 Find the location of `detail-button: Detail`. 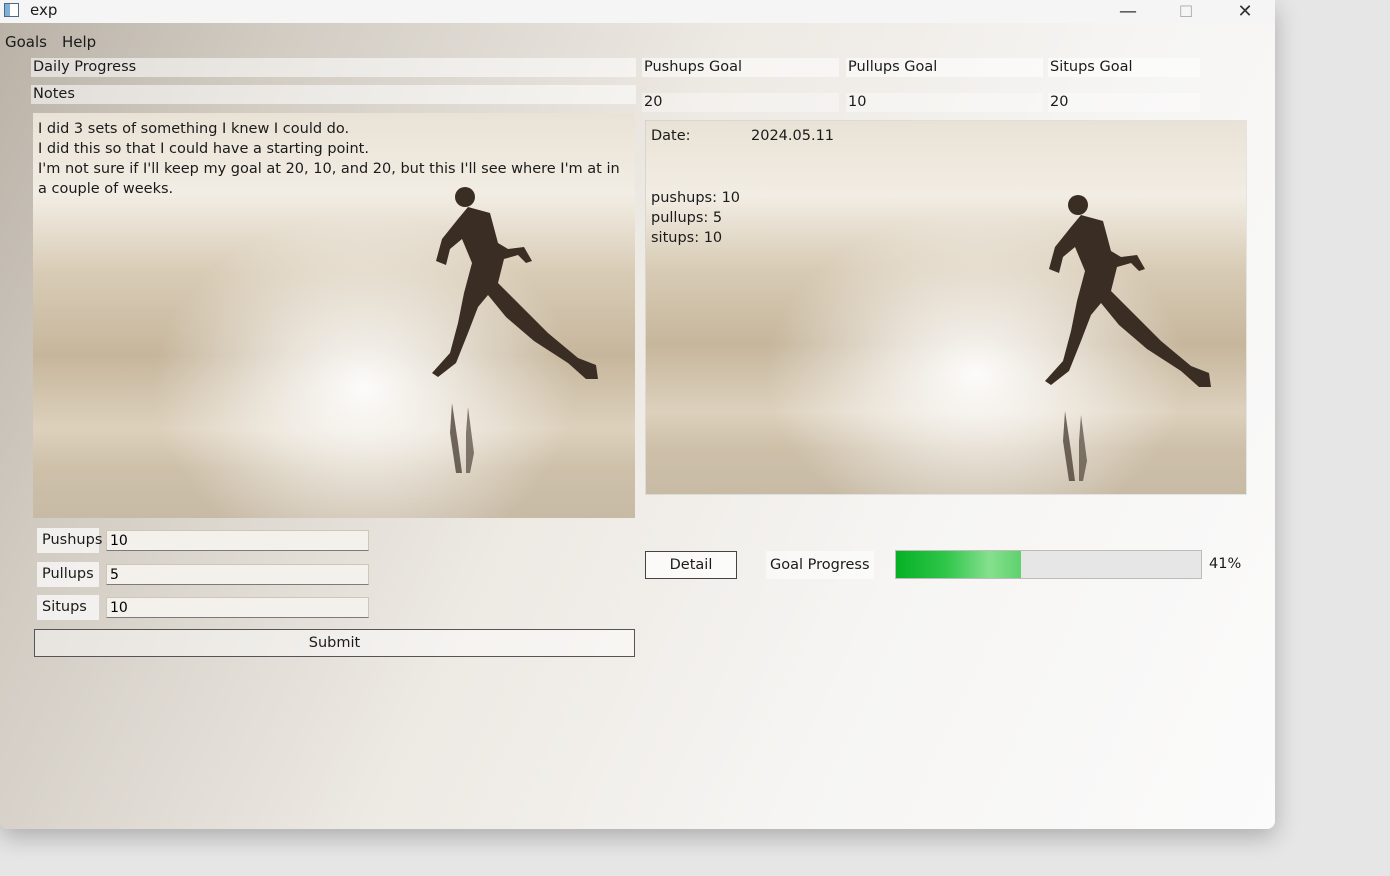

detail-button: Detail is located at coordinates (691, 565).